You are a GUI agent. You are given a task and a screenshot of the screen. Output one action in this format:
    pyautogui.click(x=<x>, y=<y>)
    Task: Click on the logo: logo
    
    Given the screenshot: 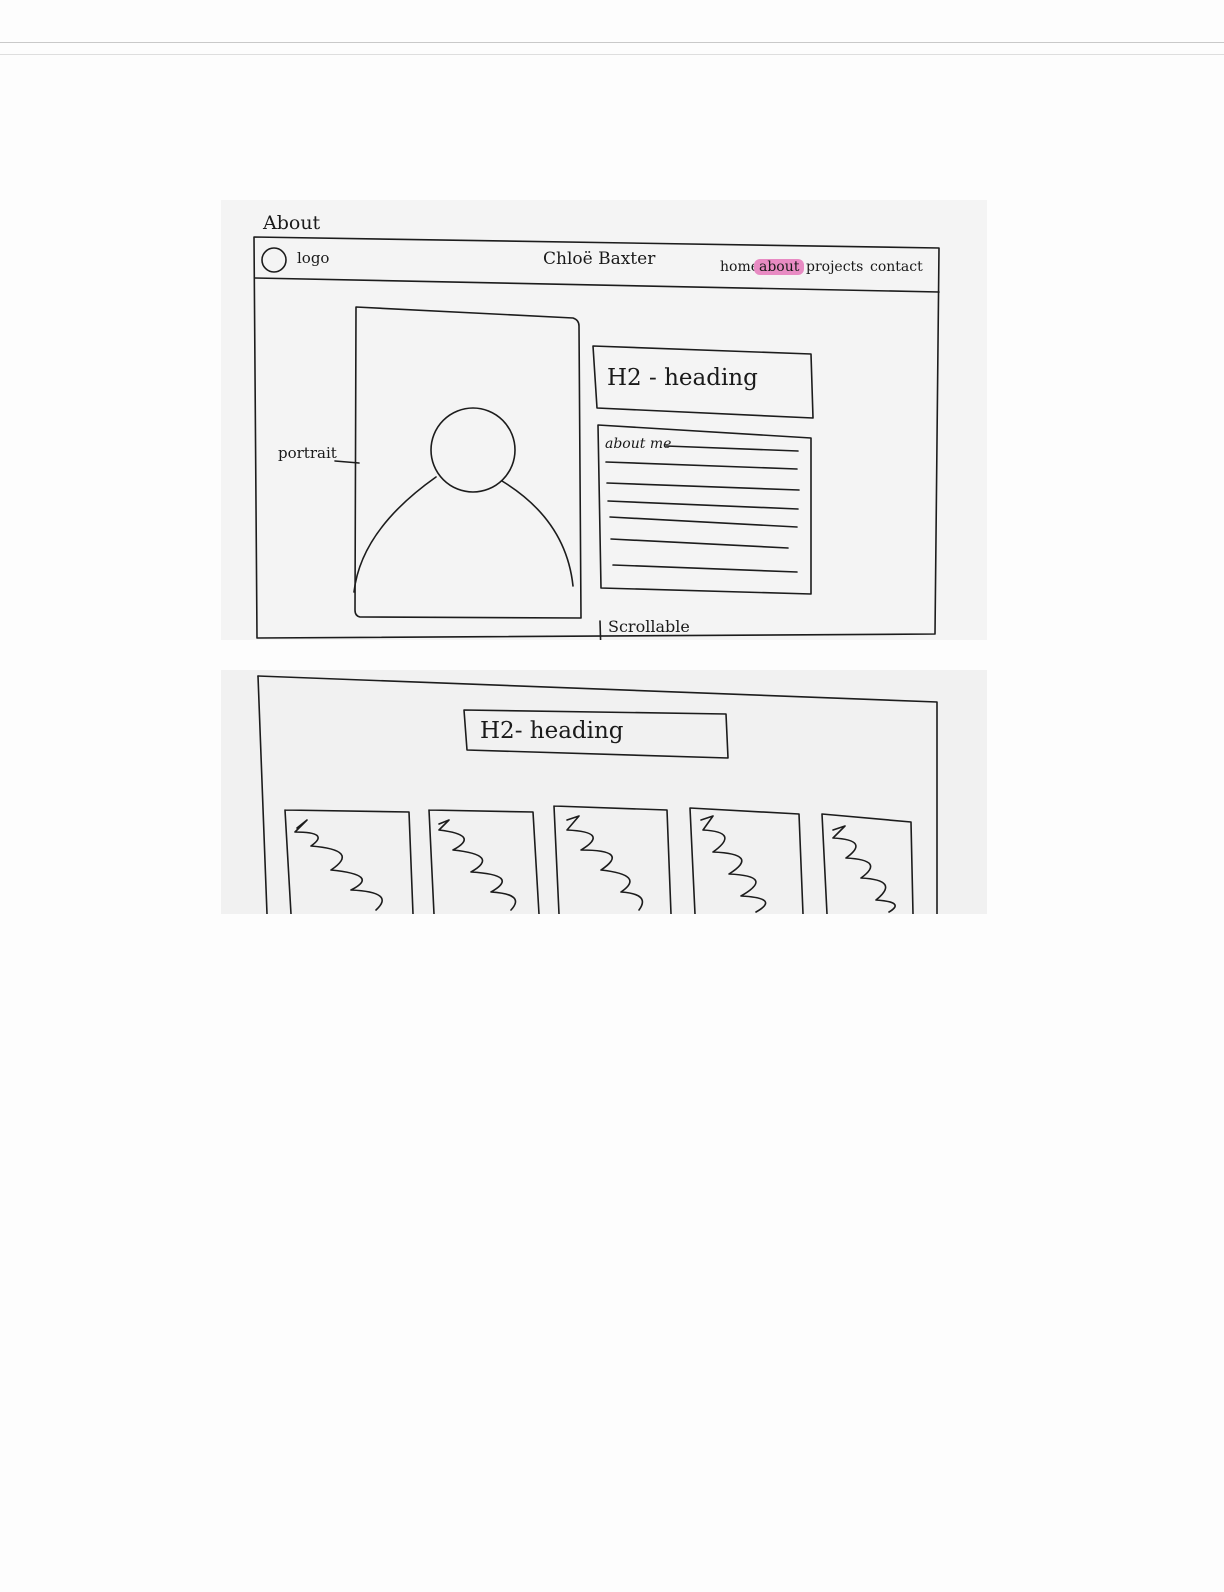 What is the action you would take?
    pyautogui.click(x=313, y=258)
    